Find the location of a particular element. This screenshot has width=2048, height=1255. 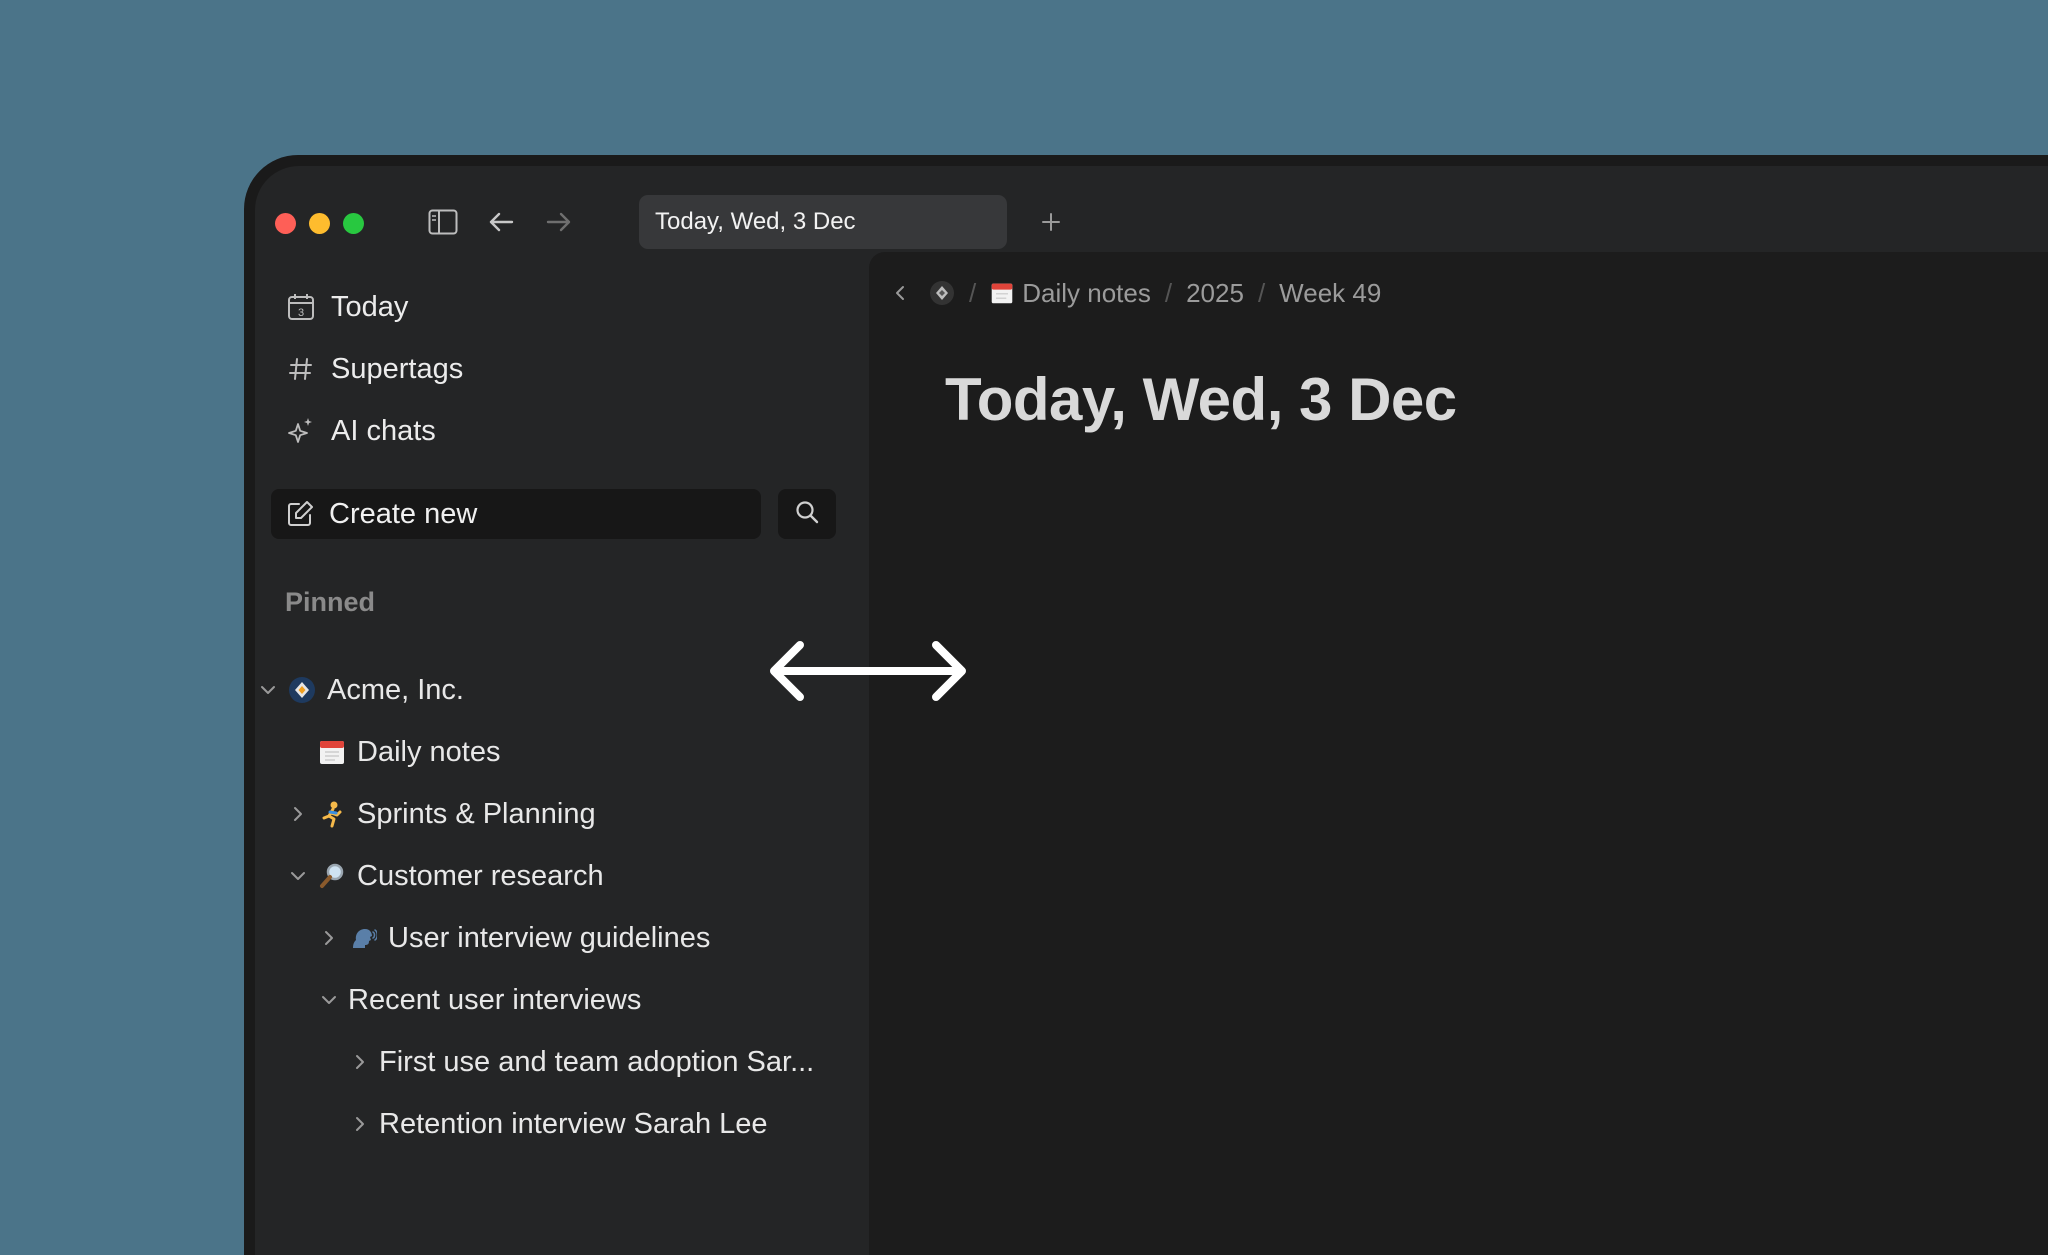

edit-icon is located at coordinates (300, 514).